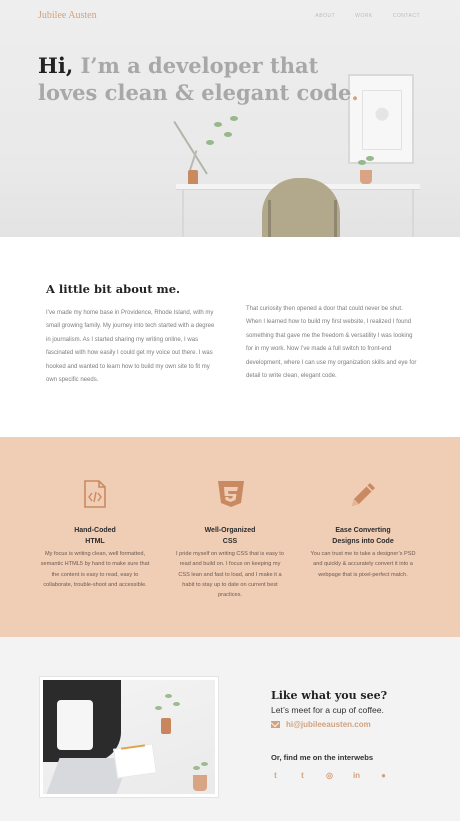 The image size is (460, 821). What do you see at coordinates (113, 289) in the screenshot?
I see `about-title: A little bit about me.` at bounding box center [113, 289].